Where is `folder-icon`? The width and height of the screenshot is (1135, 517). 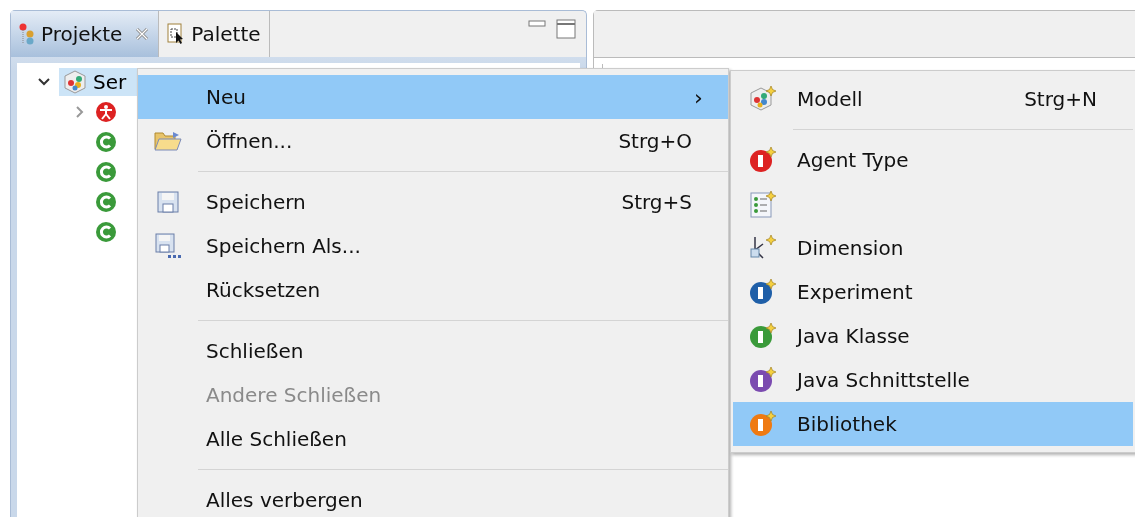
folder-icon is located at coordinates (168, 141).